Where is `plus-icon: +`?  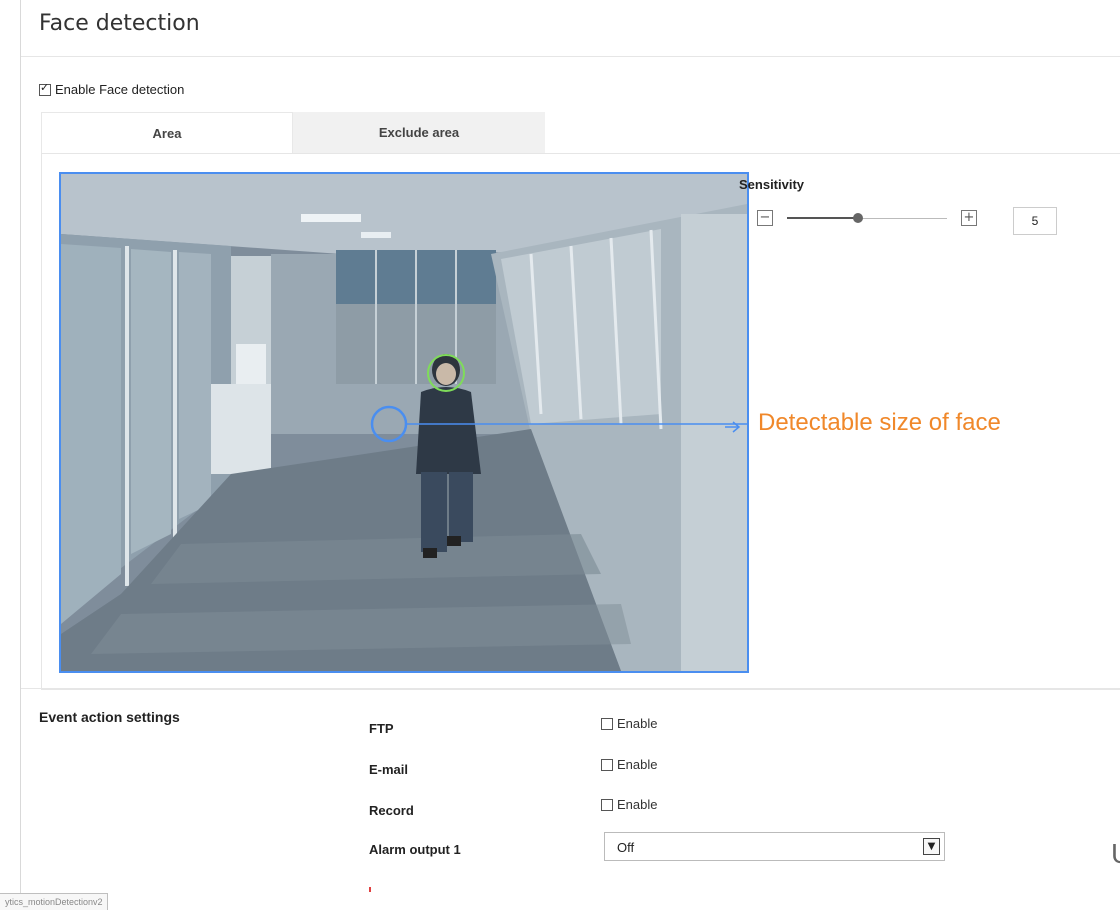
plus-icon: + is located at coordinates (969, 217).